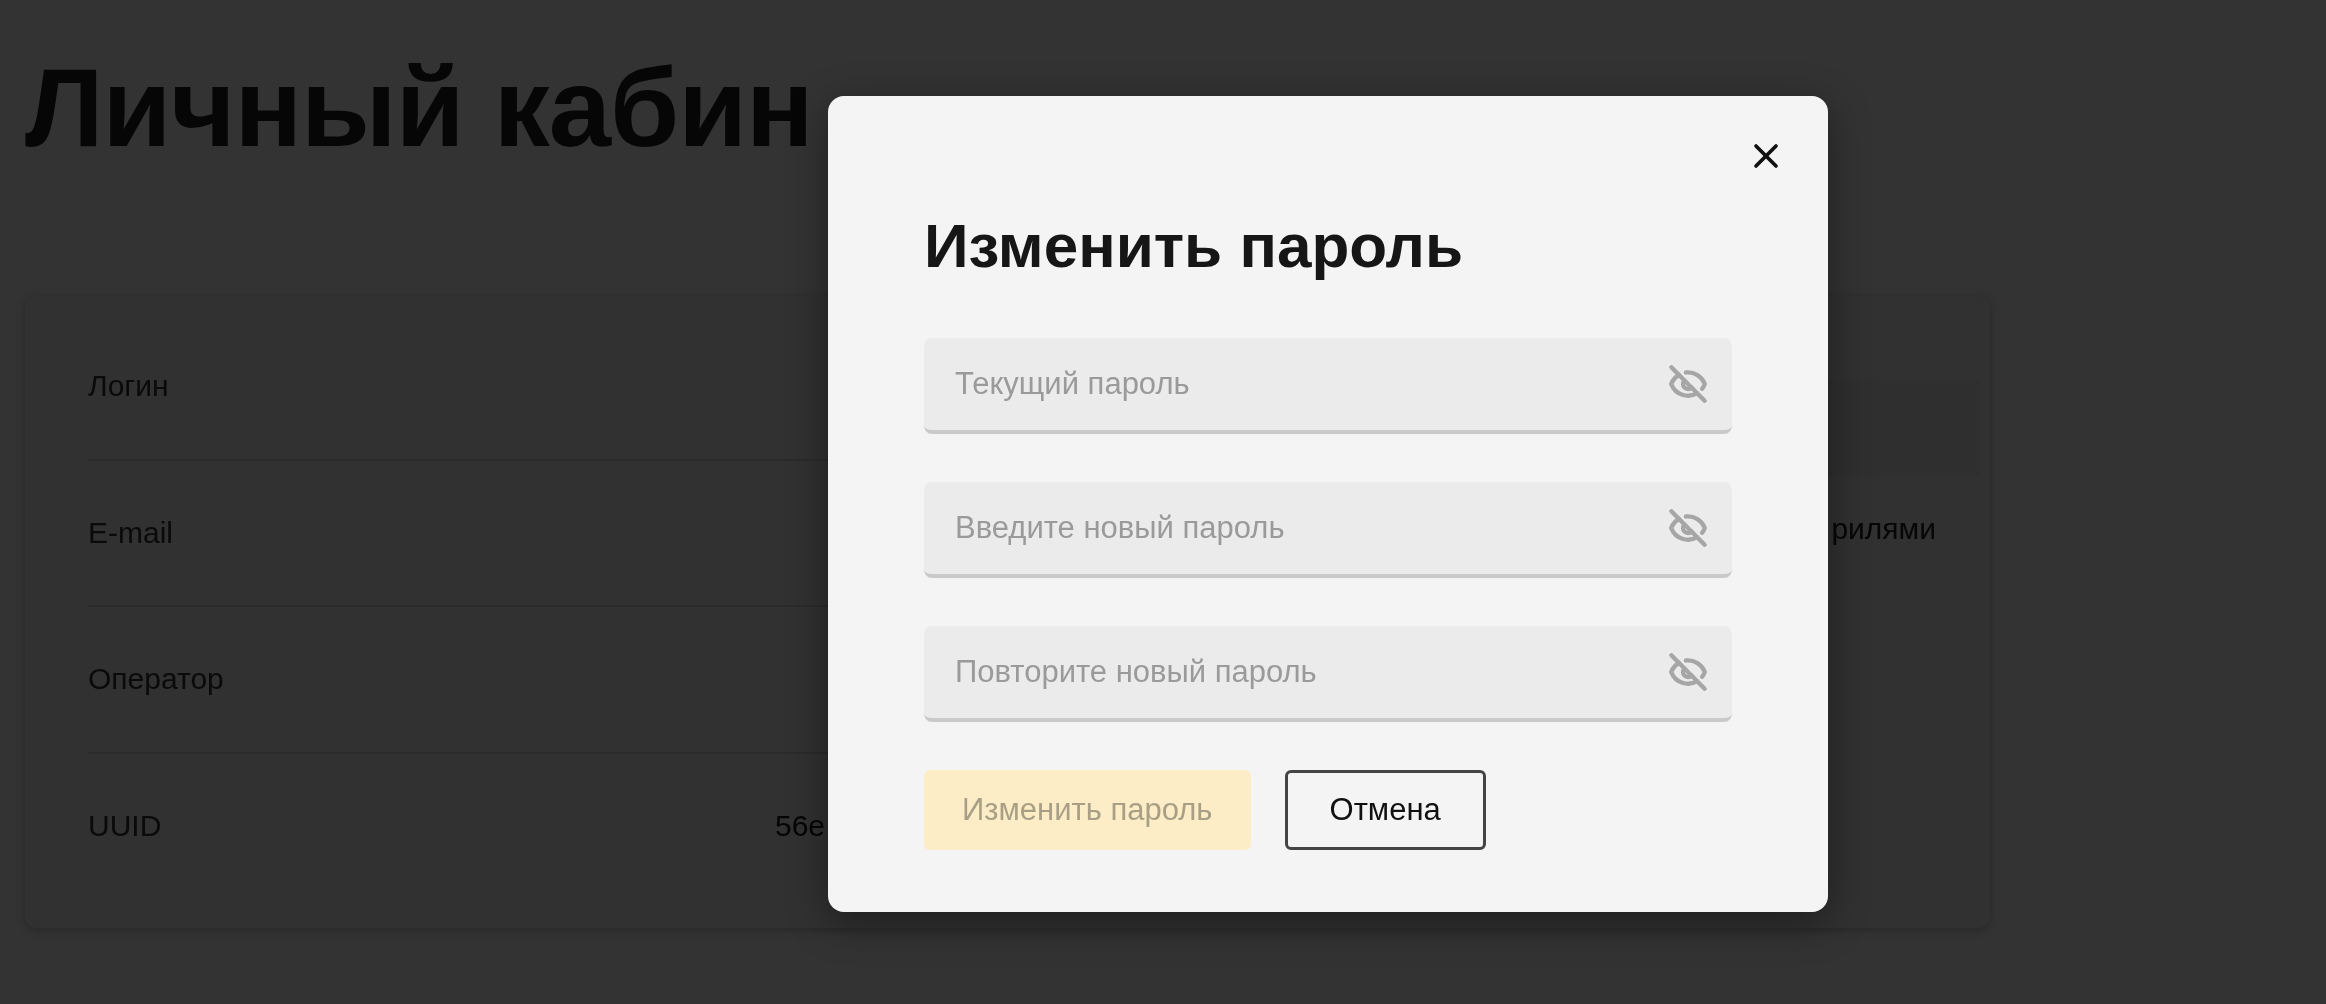  Describe the element at coordinates (1328, 386) in the screenshot. I see `password-field: Текущий пароль` at that location.